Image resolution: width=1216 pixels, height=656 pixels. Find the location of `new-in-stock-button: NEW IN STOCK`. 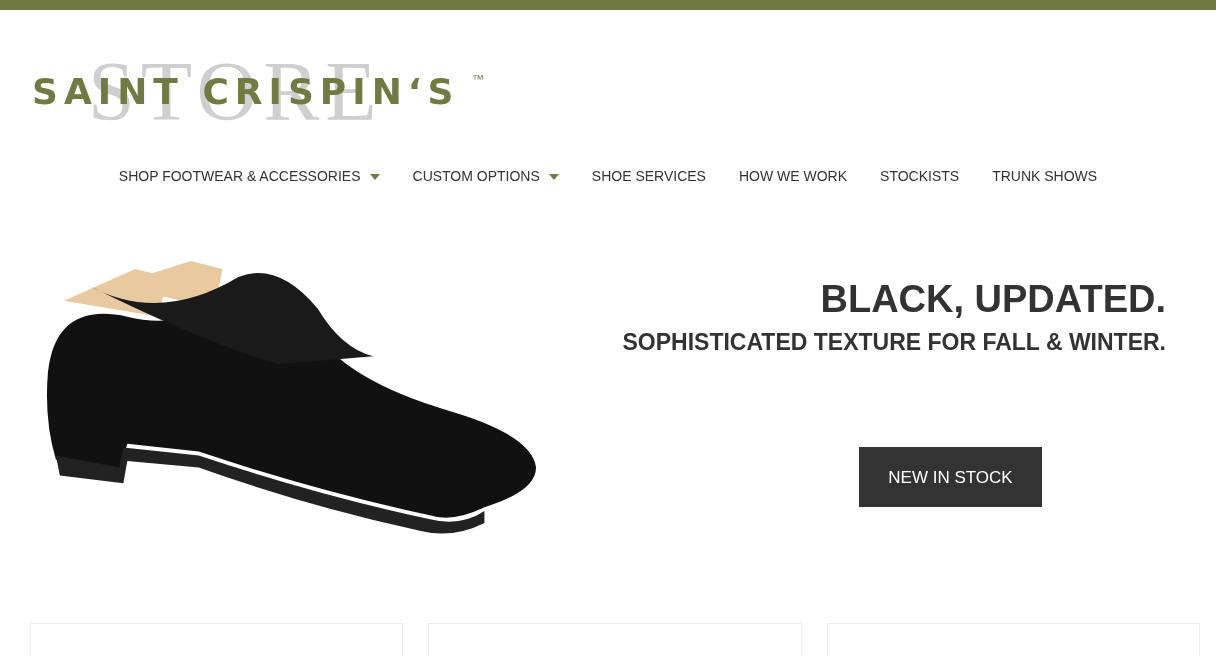

new-in-stock-button: NEW IN STOCK is located at coordinates (950, 477).